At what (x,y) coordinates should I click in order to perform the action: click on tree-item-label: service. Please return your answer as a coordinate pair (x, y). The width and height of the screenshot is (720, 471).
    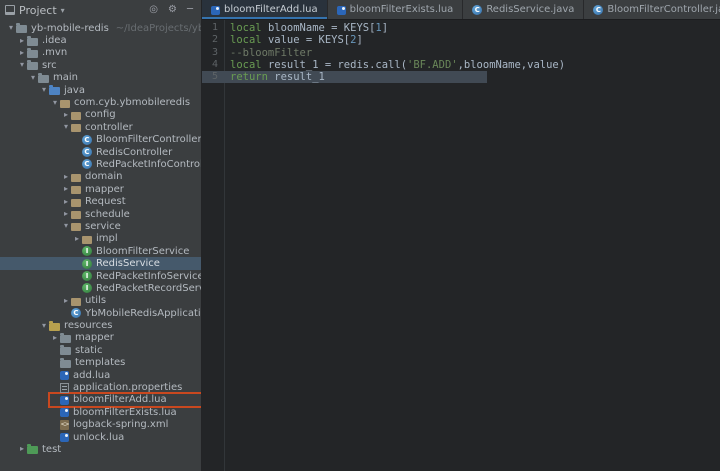
    Looking at the image, I should click on (103, 226).